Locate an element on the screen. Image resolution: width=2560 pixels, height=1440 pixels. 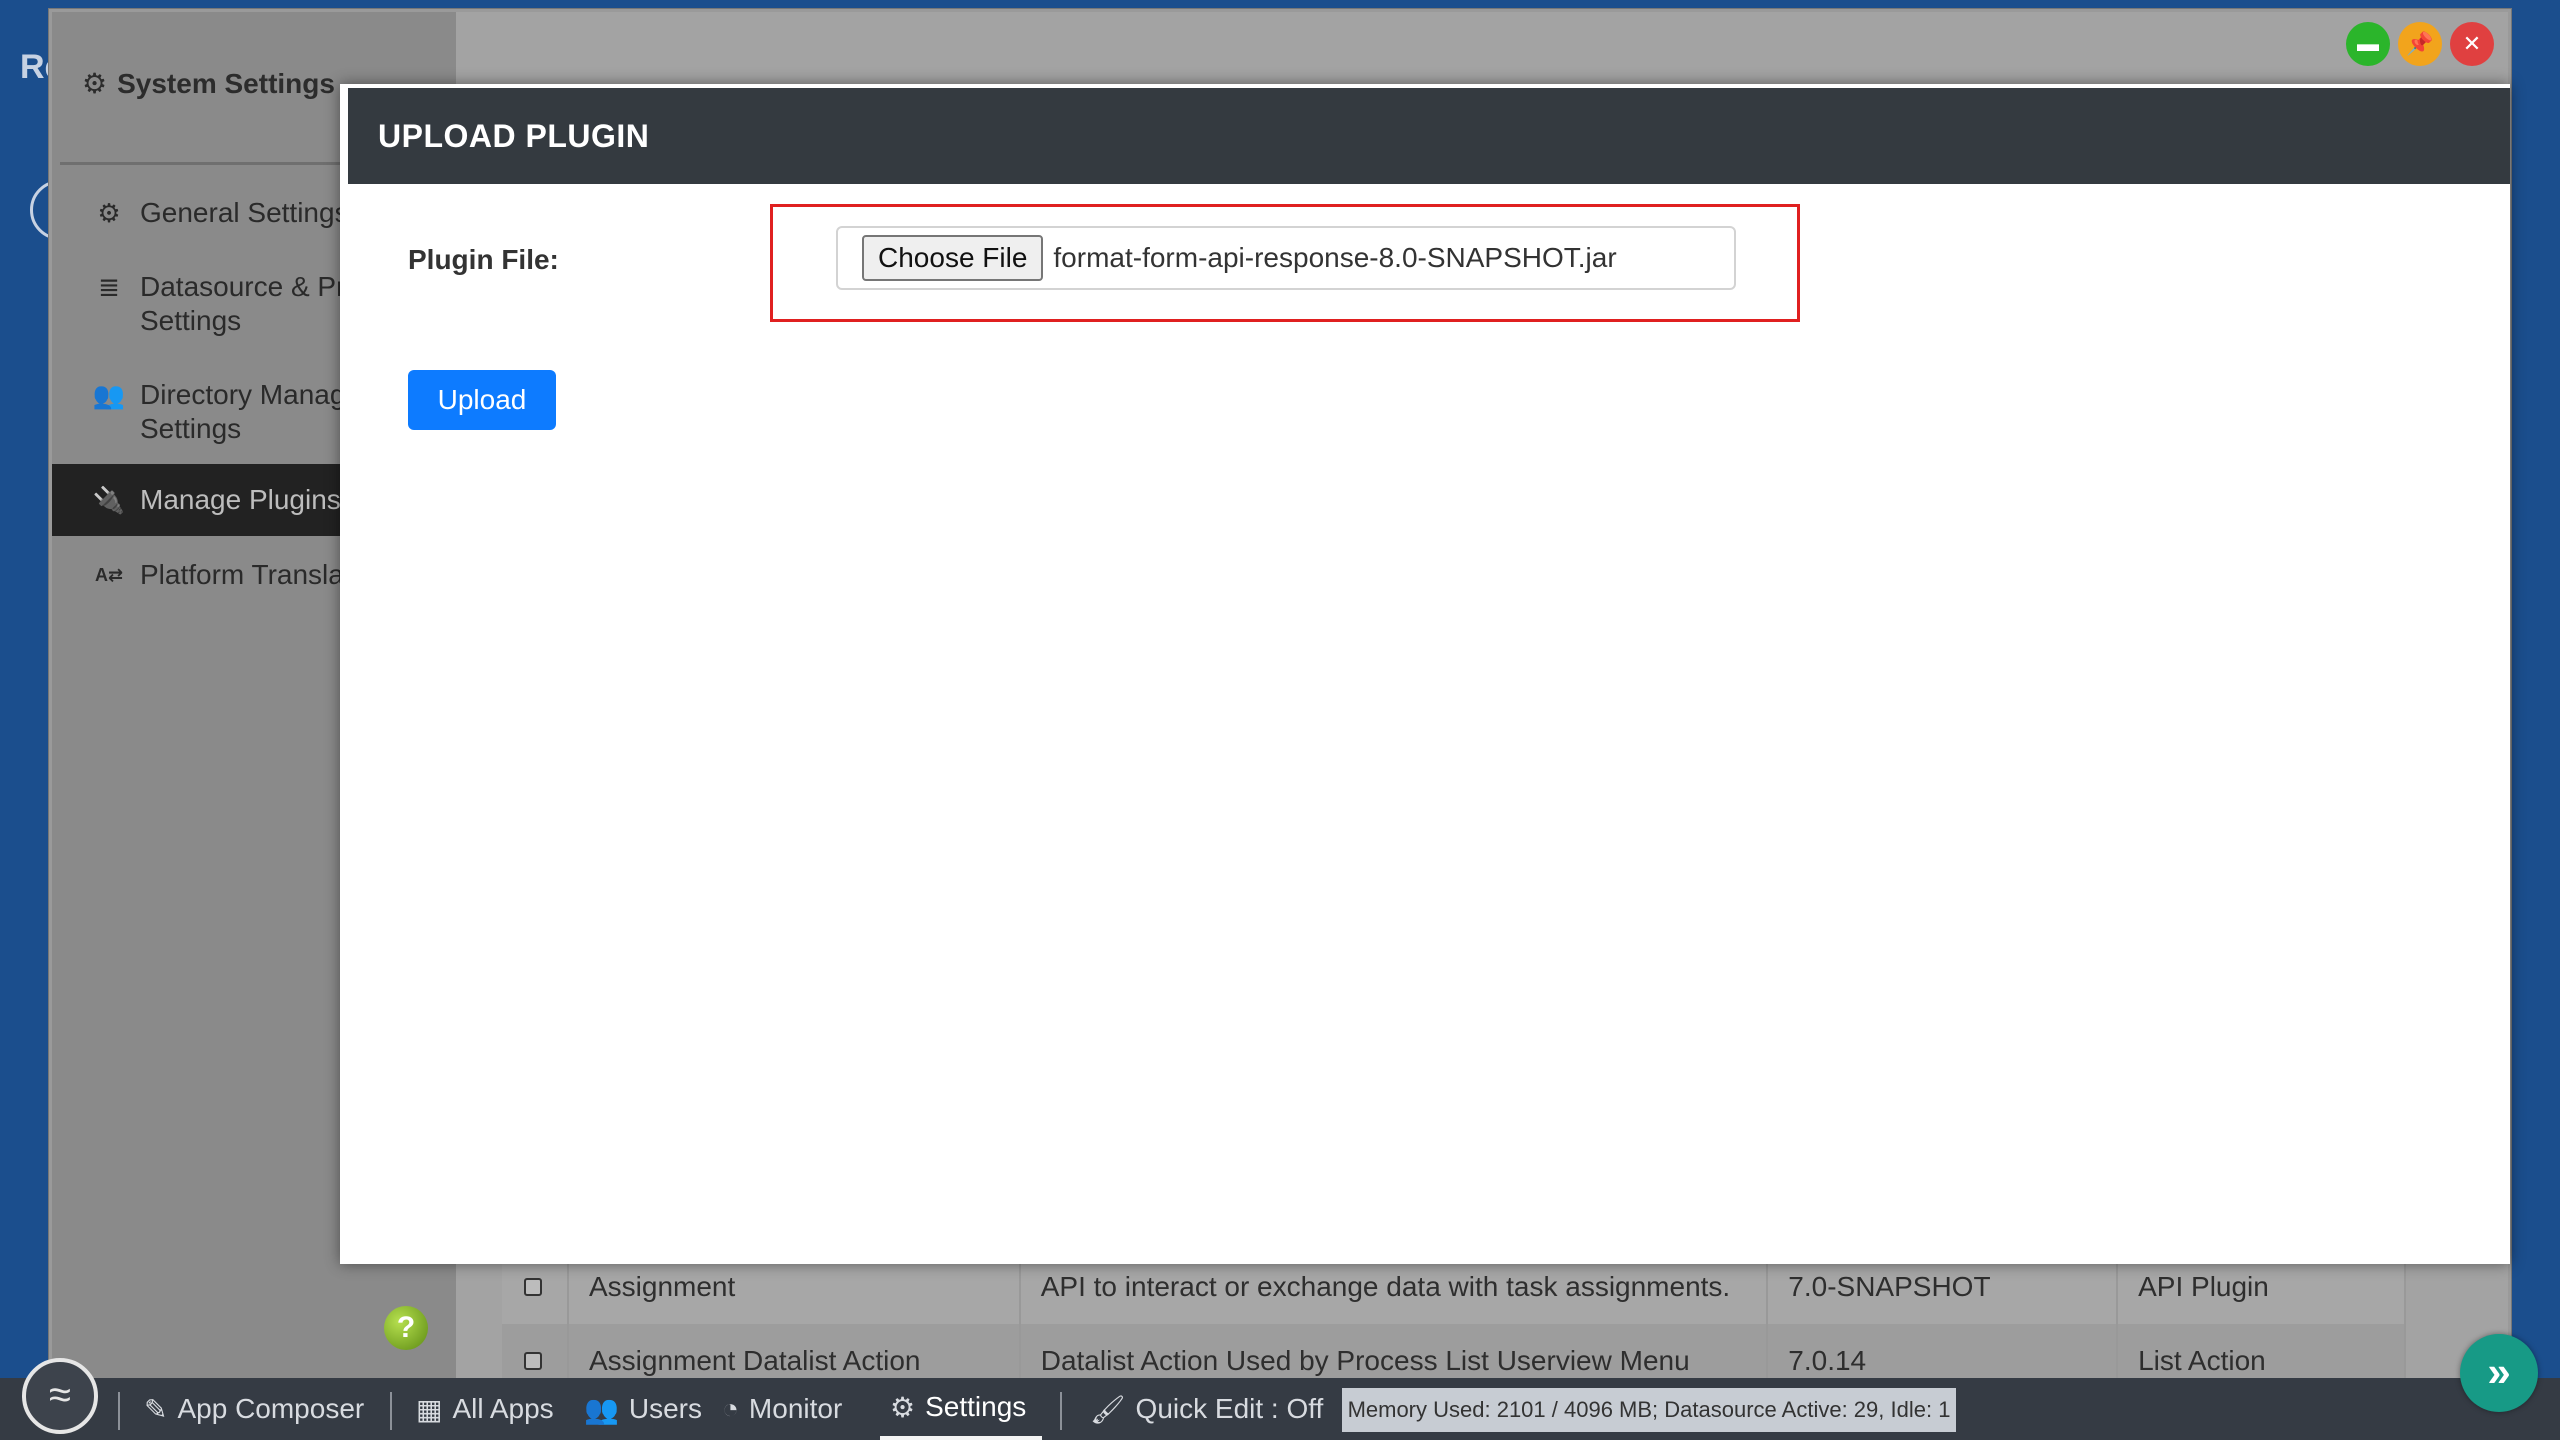
dashboard-icon: ◔ is located at coordinates (730, 1408).